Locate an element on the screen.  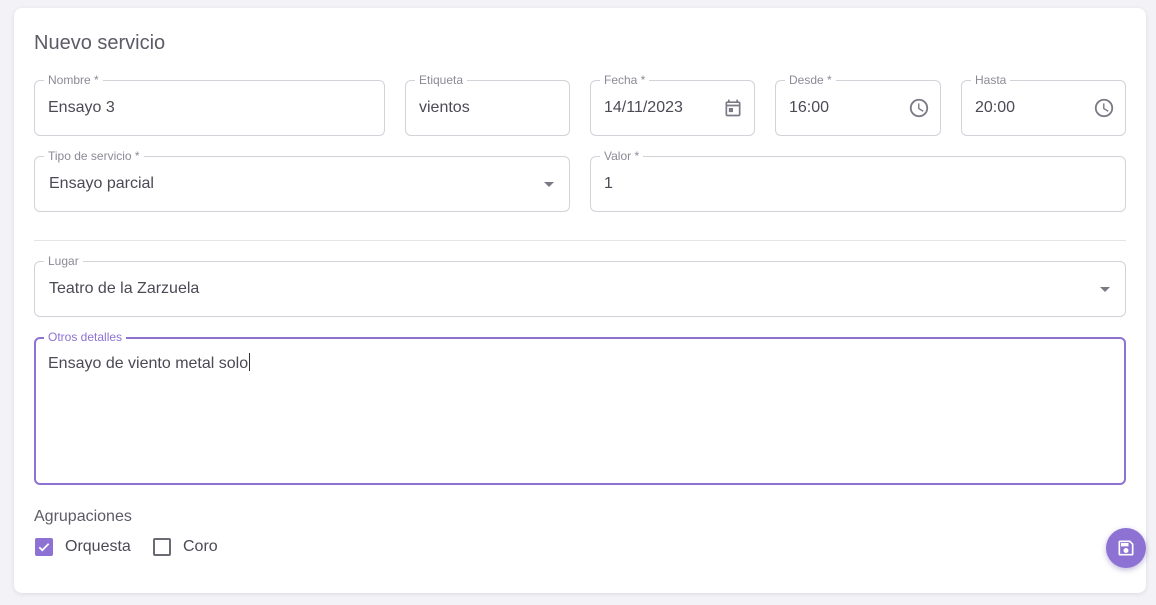
nombre-field: Nombre * Ensayo 3 is located at coordinates (209, 104).